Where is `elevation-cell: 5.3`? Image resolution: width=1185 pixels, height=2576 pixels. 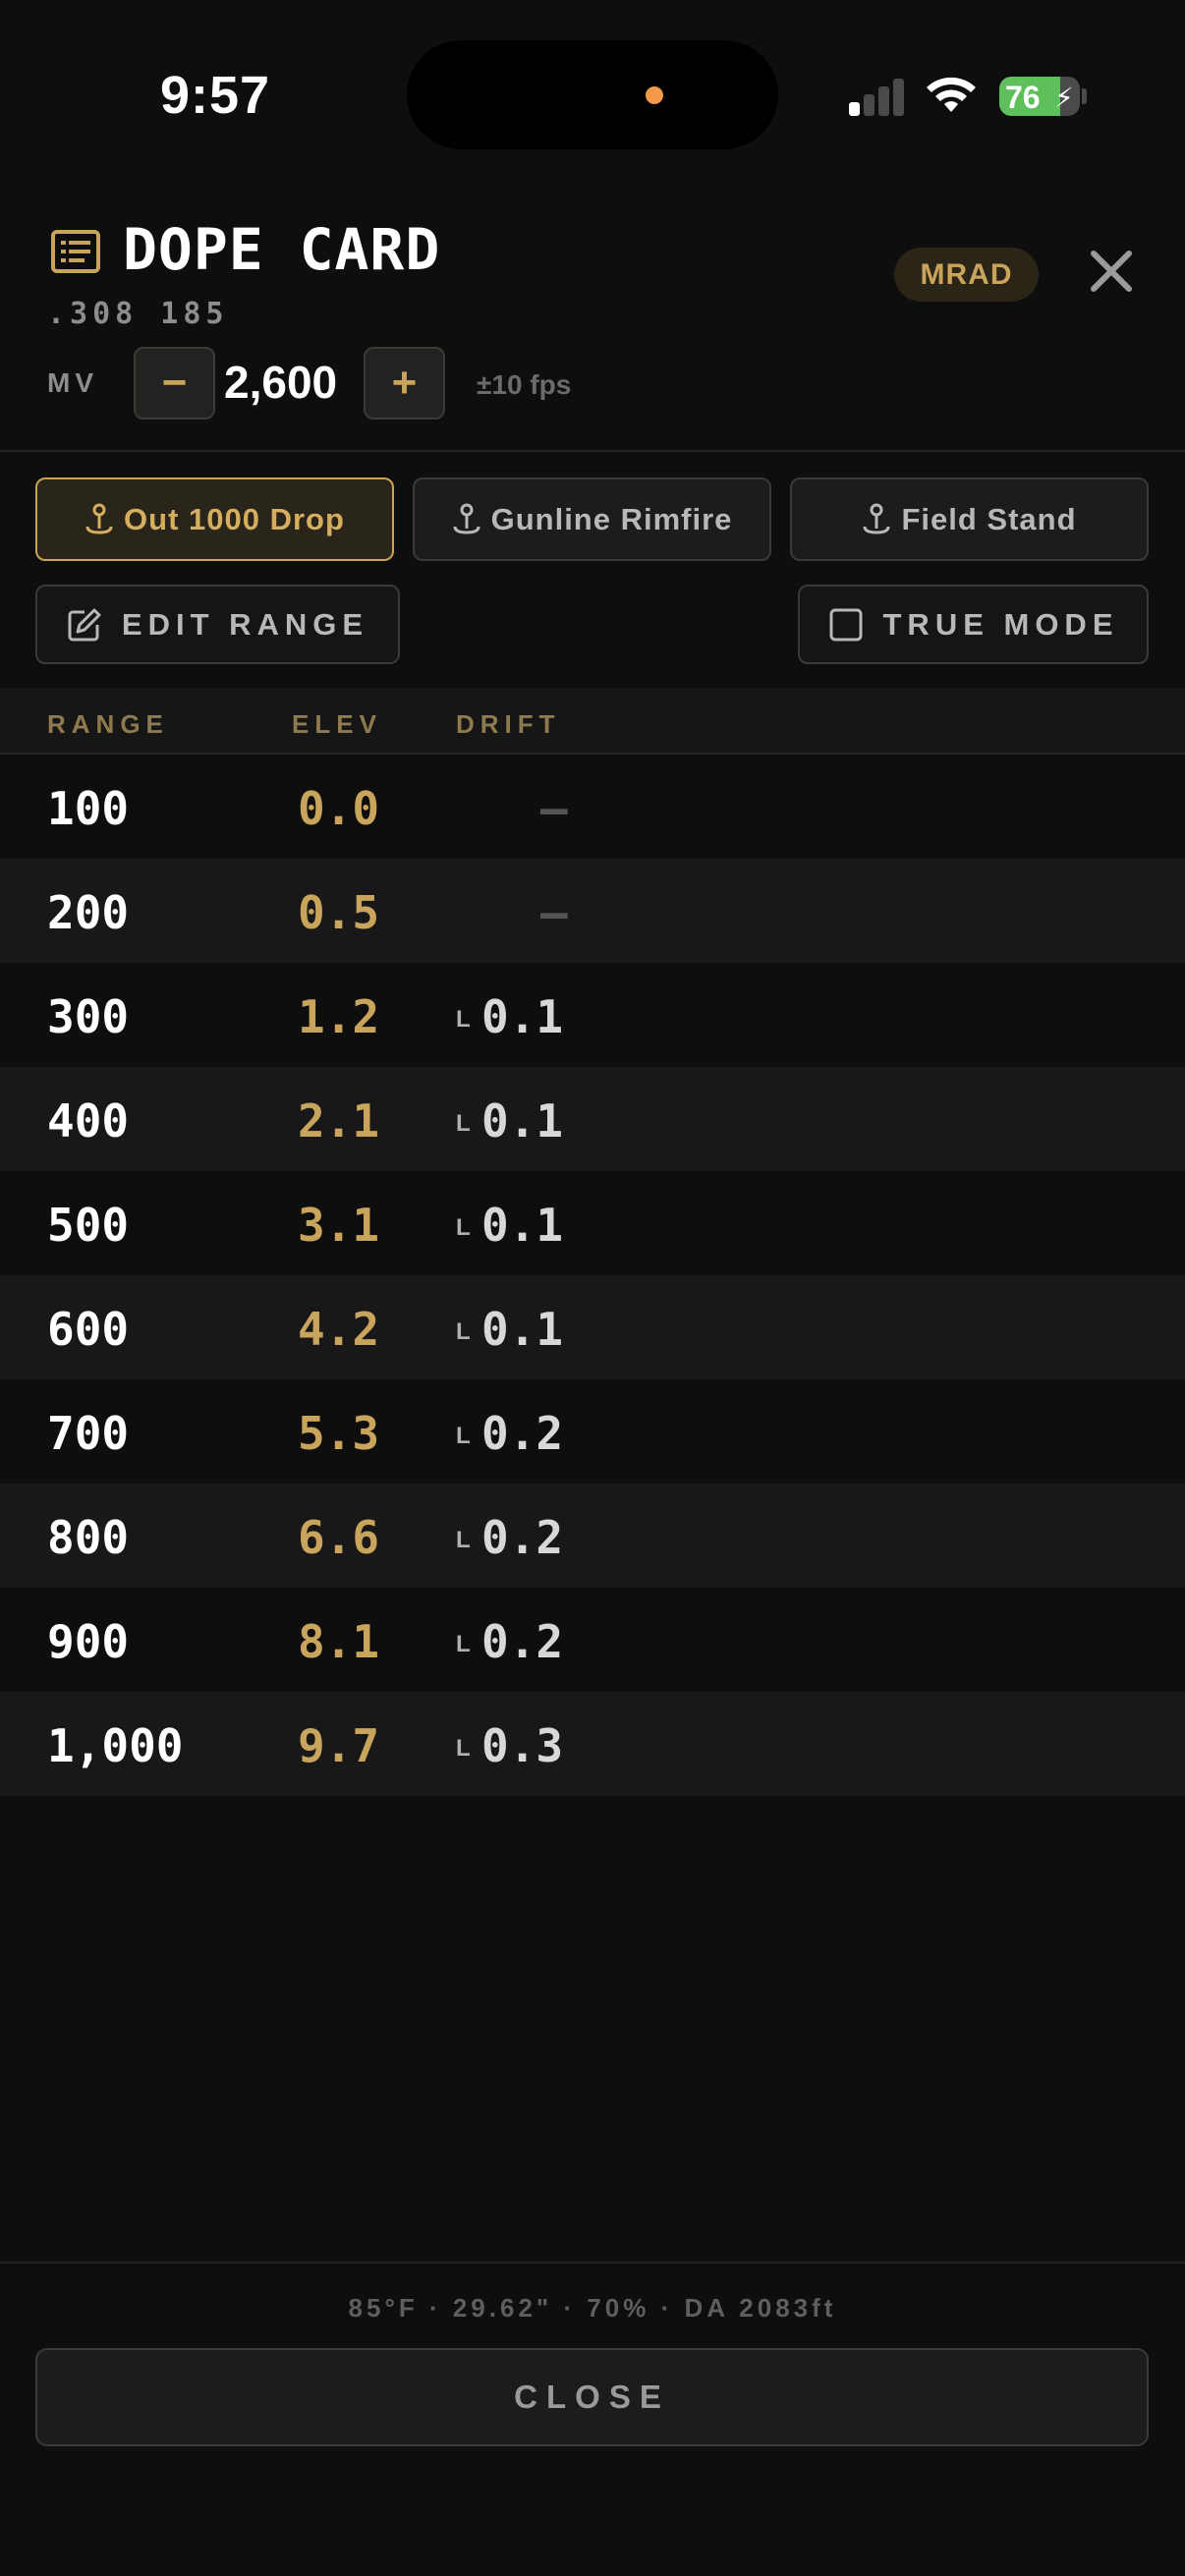
elevation-cell: 5.3 is located at coordinates (339, 1433).